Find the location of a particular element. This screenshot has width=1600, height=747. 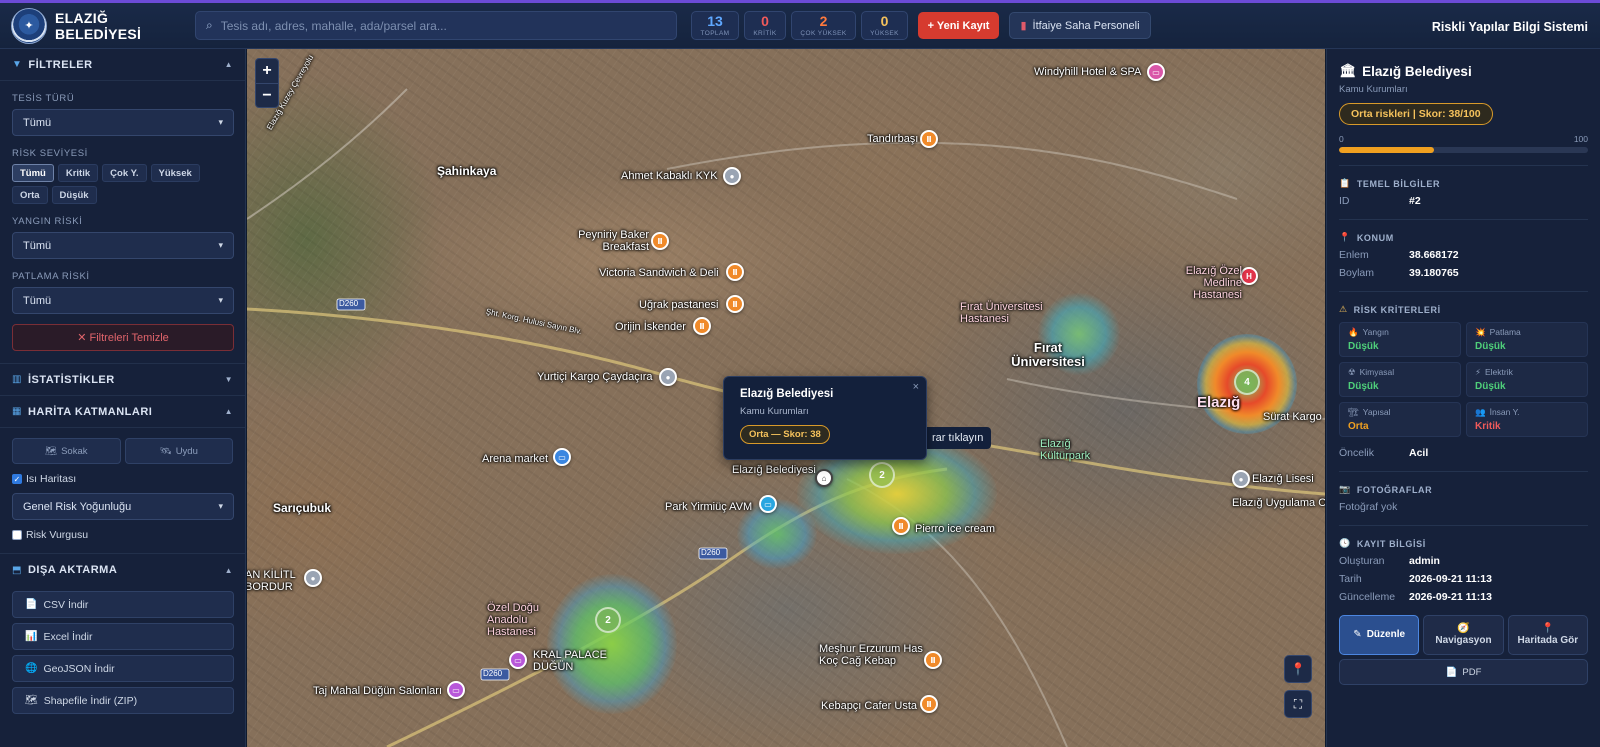

score-bar-fill is located at coordinates (1386, 150).